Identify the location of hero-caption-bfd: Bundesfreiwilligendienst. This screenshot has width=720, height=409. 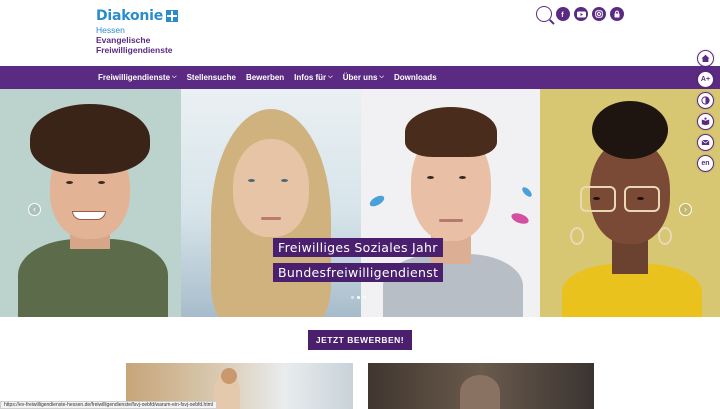
(358, 272).